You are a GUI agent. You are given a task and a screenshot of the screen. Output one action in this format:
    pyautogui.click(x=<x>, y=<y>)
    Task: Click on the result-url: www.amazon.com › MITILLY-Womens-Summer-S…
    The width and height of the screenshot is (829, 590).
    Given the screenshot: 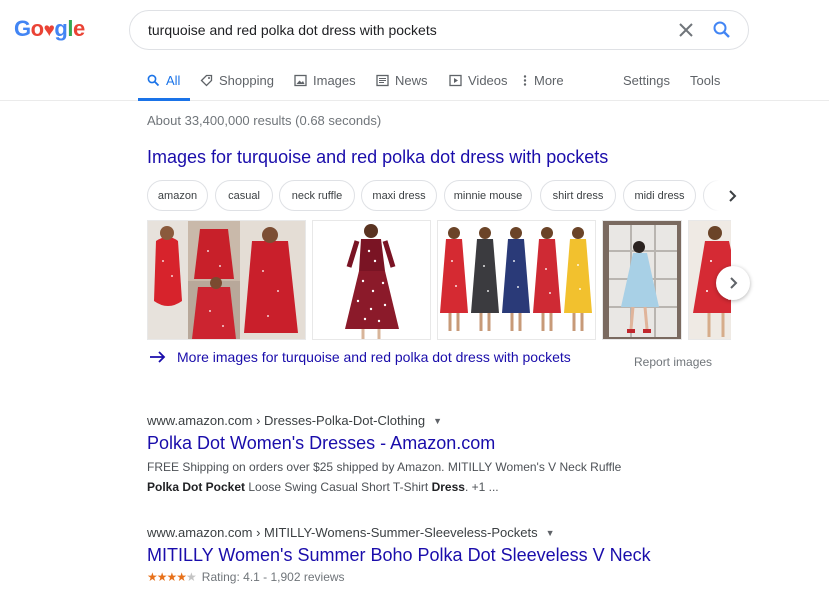 What is the action you would take?
    pyautogui.click(x=342, y=532)
    